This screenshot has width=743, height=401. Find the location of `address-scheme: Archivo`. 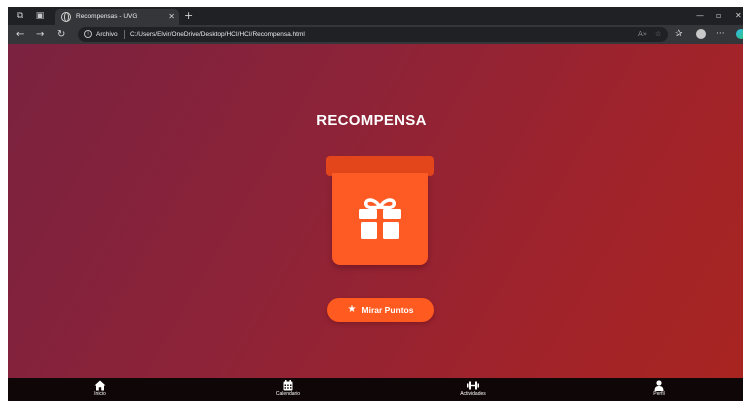

address-scheme: Archivo is located at coordinates (107, 34).